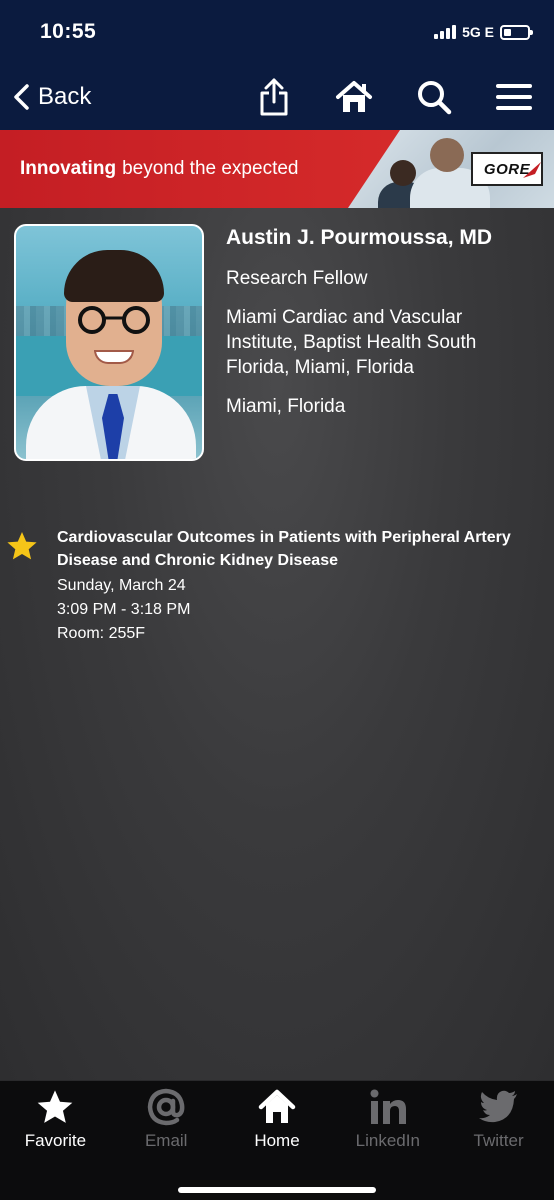 Image resolution: width=554 pixels, height=1200 pixels. What do you see at coordinates (532, 170) in the screenshot?
I see `logo-swoosh-icon` at bounding box center [532, 170].